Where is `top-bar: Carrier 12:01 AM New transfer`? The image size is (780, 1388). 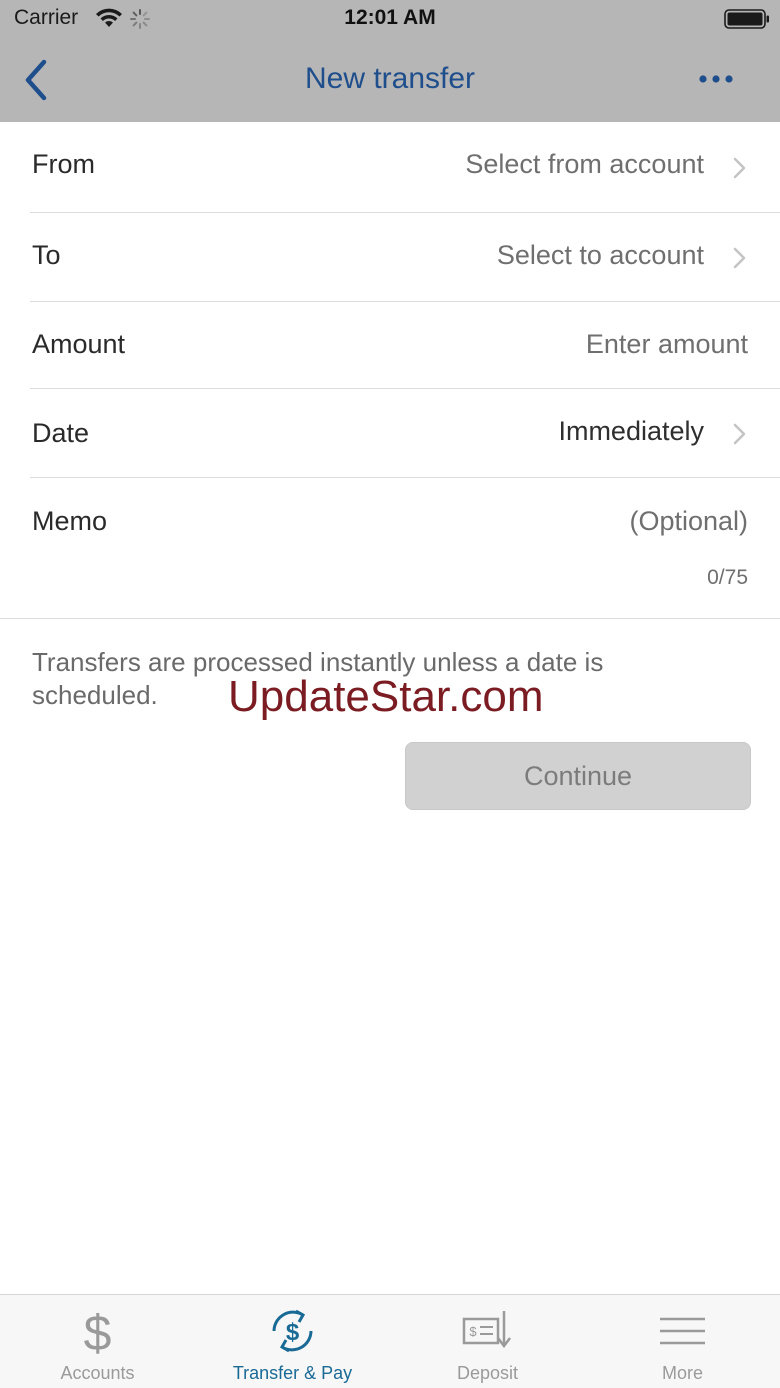
top-bar: Carrier 12:01 AM New transfer is located at coordinates (390, 61).